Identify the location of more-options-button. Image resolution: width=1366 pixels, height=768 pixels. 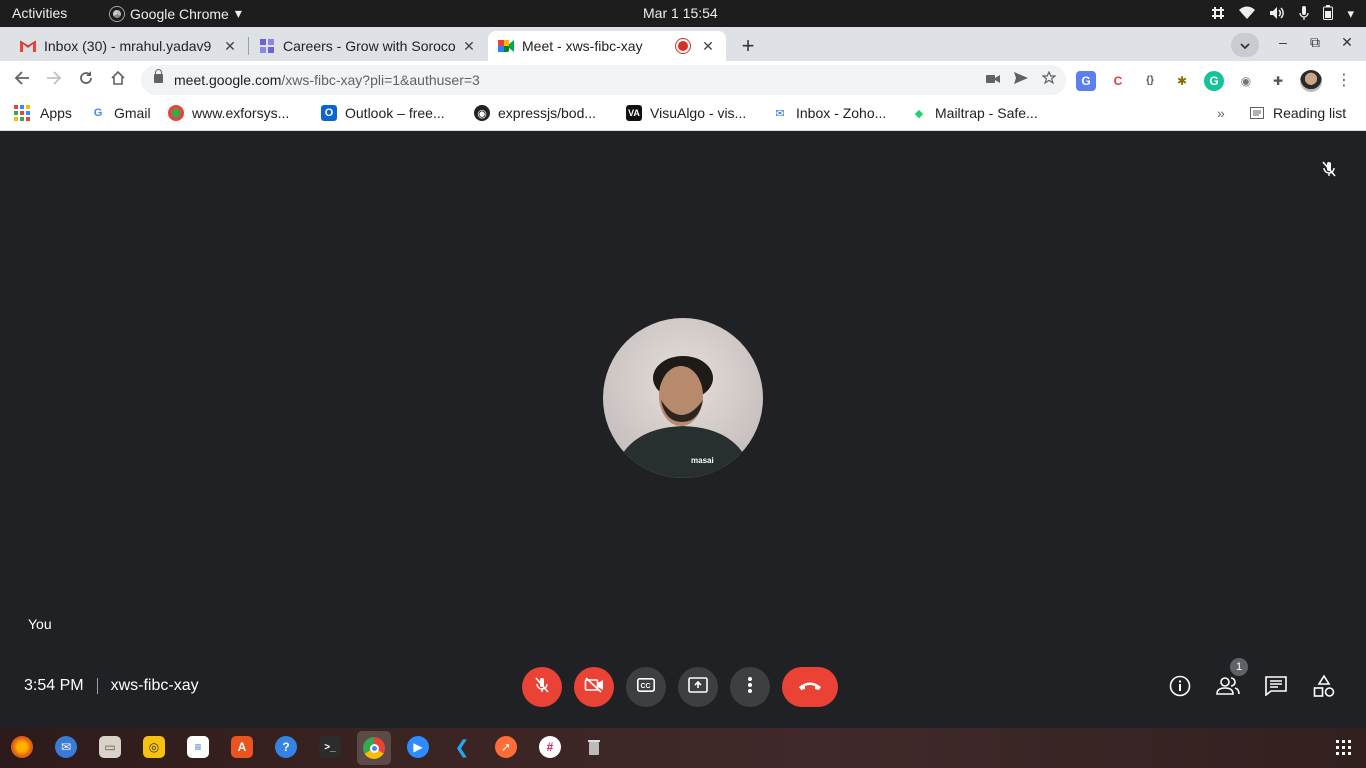
(750, 687).